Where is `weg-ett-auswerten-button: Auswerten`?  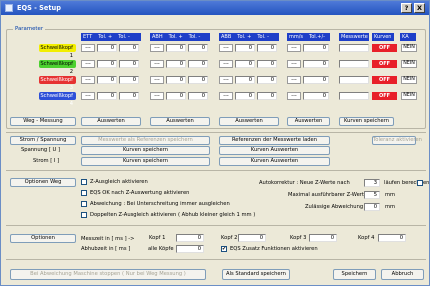 weg-ett-auswerten-button: Auswerten is located at coordinates (111, 121).